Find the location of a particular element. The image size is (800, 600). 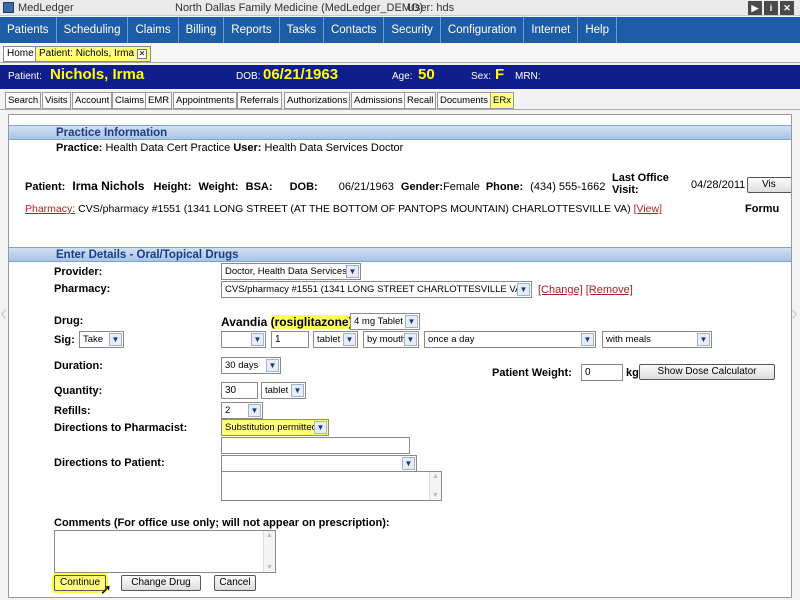

weight-unit: kg is located at coordinates (632, 373).